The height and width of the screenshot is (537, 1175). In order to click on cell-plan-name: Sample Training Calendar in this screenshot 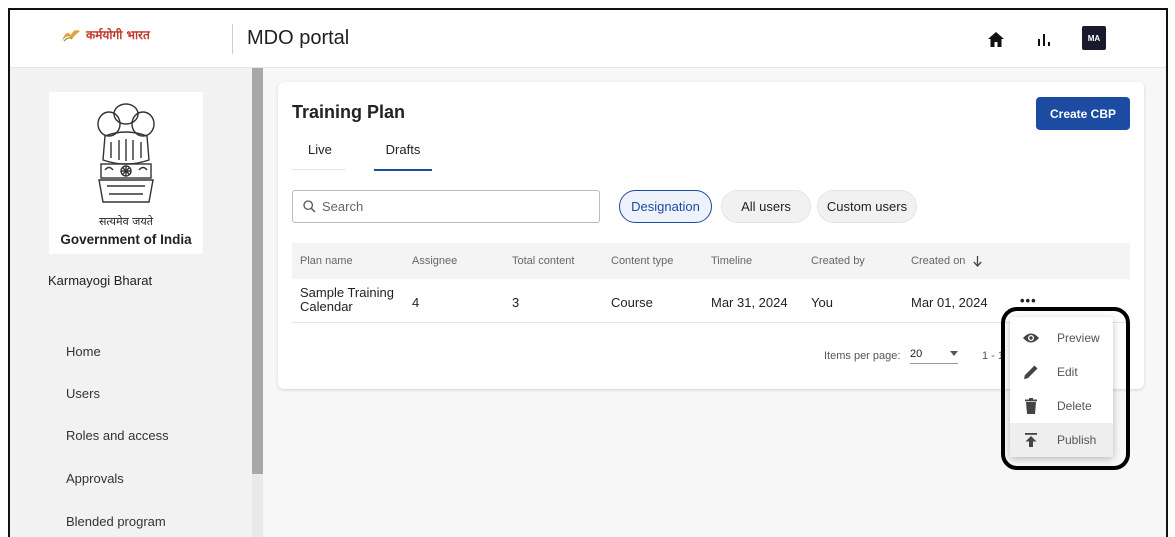, I will do `click(347, 300)`.